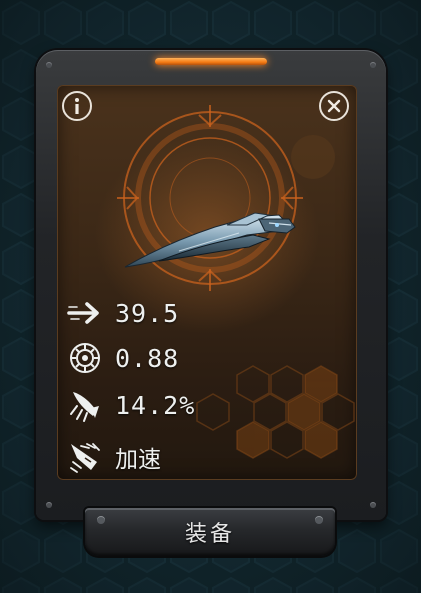 This screenshot has height=593, width=421. I want to click on stat-value-speed: 39.5, so click(147, 313).